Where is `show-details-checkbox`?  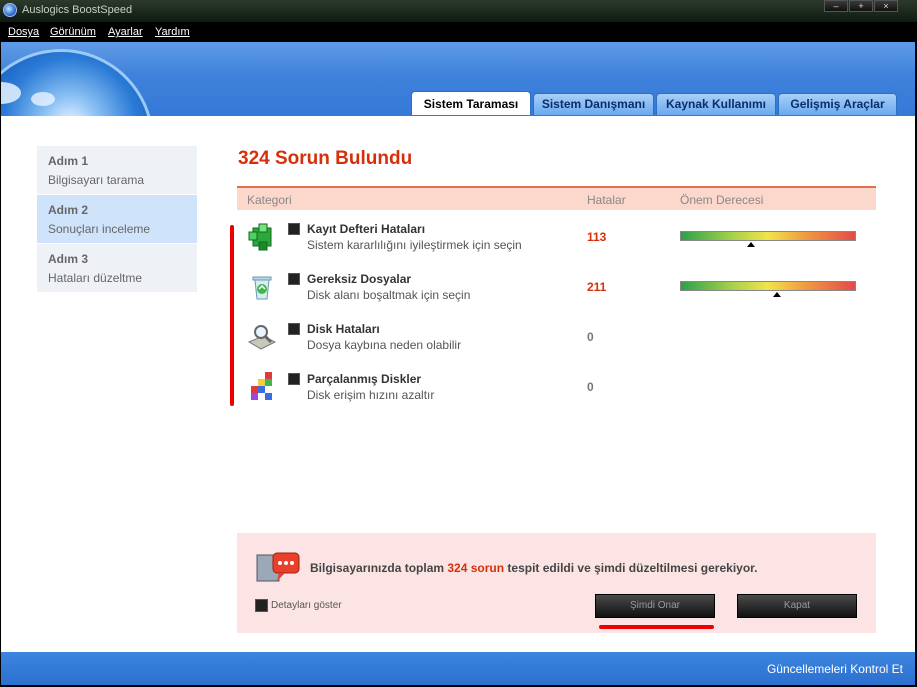
show-details-checkbox is located at coordinates (261, 605).